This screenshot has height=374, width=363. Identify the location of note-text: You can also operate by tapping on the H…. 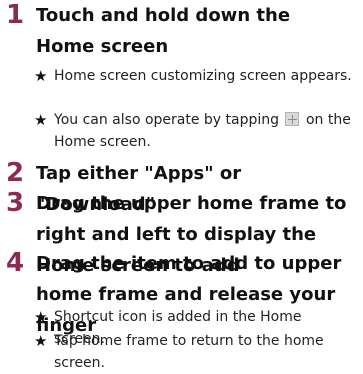
(204, 131).